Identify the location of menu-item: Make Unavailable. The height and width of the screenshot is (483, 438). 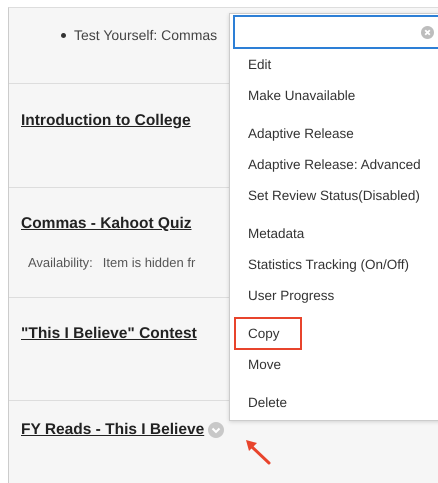
(306, 95).